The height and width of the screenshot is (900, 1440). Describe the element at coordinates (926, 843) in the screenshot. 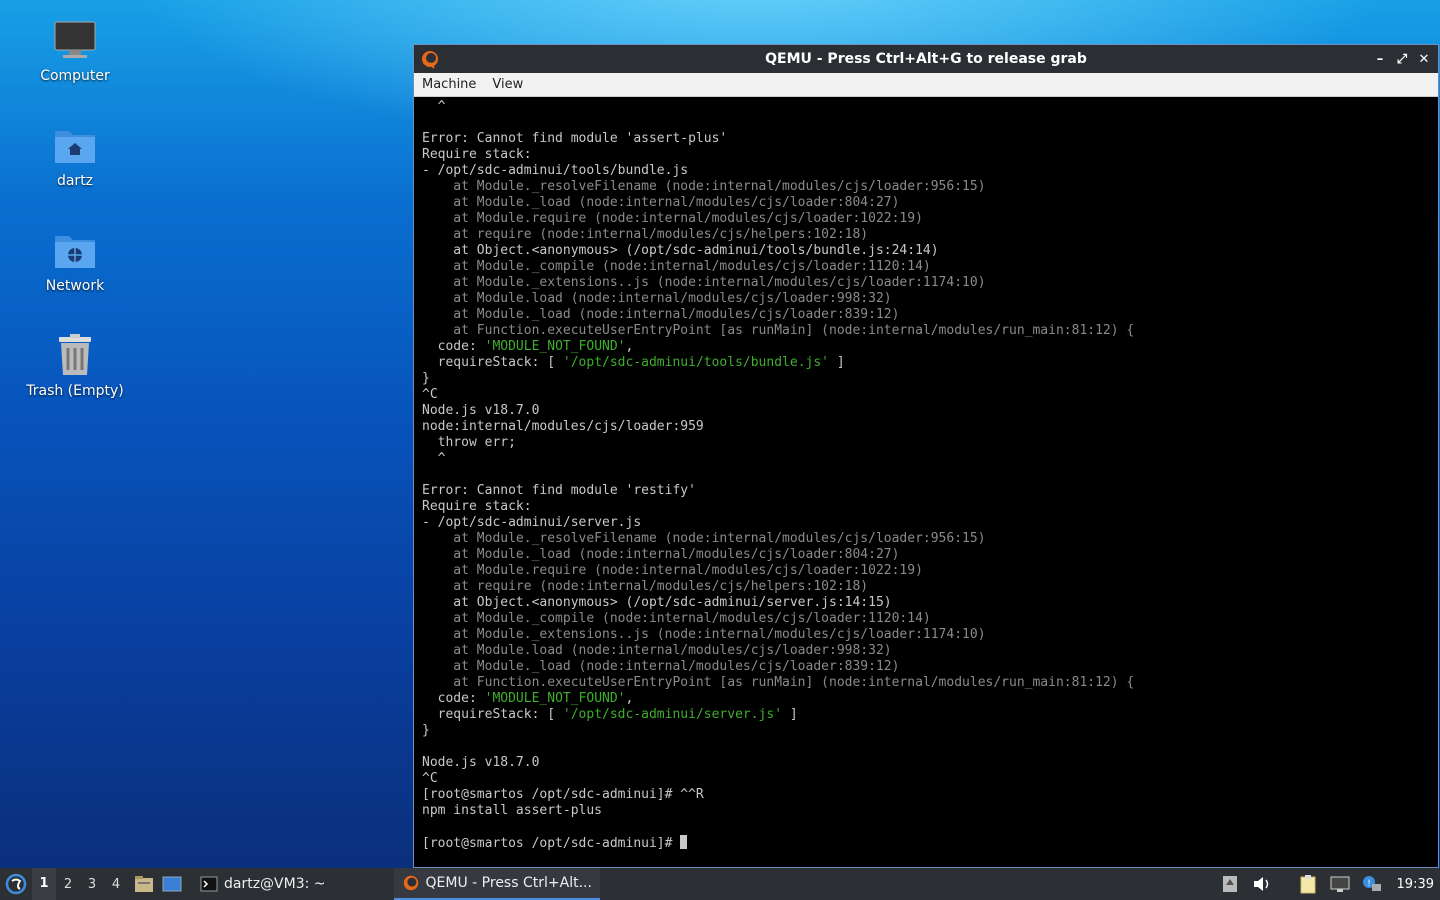

I see `terminal-line: [root@smartos /opt/sdc-adminui]#` at that location.